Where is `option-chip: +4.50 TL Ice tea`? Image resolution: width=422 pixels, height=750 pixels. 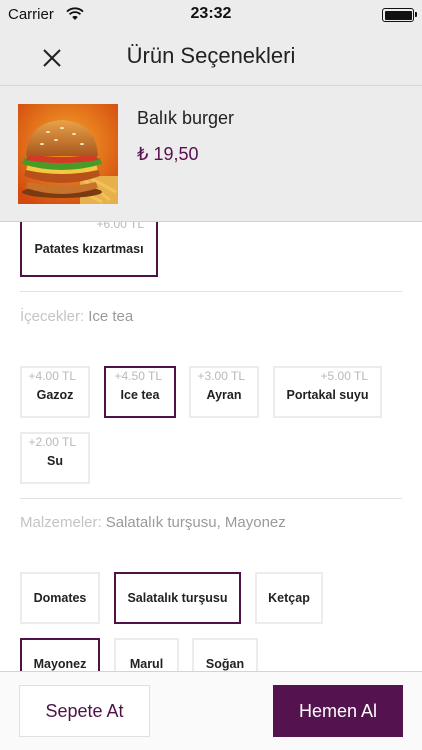
option-chip: +4.50 TL Ice tea is located at coordinates (140, 392).